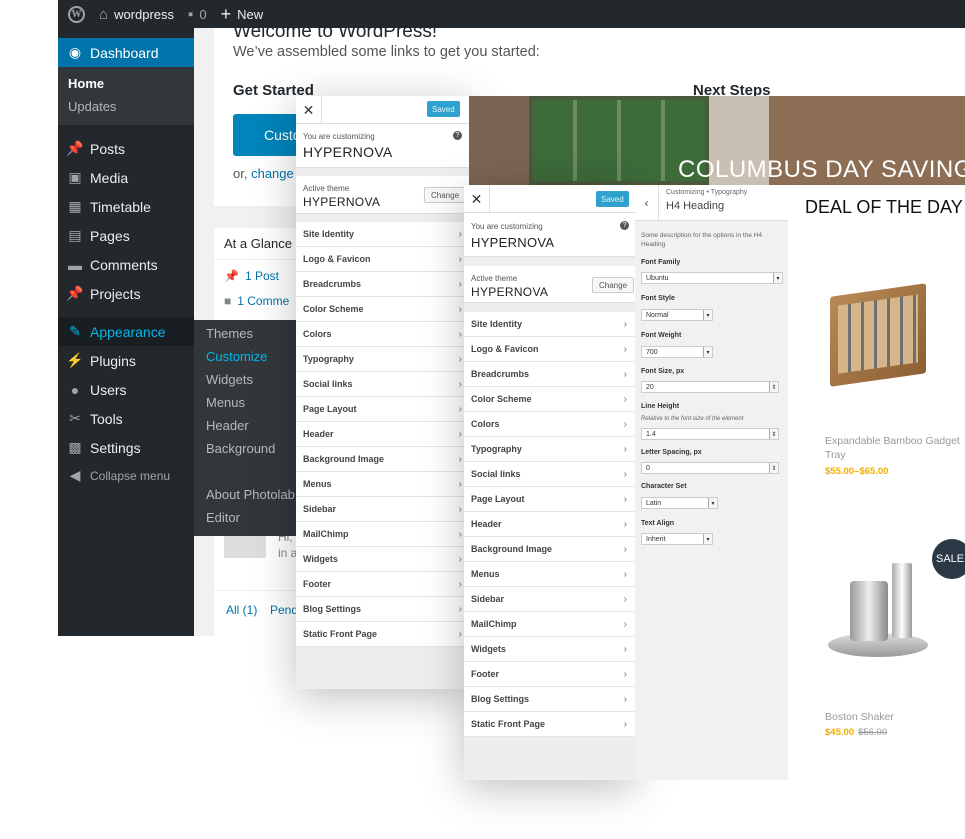 The width and height of the screenshot is (965, 839). Describe the element at coordinates (859, 717) in the screenshot. I see `product2-name: Boston Shaker` at that location.